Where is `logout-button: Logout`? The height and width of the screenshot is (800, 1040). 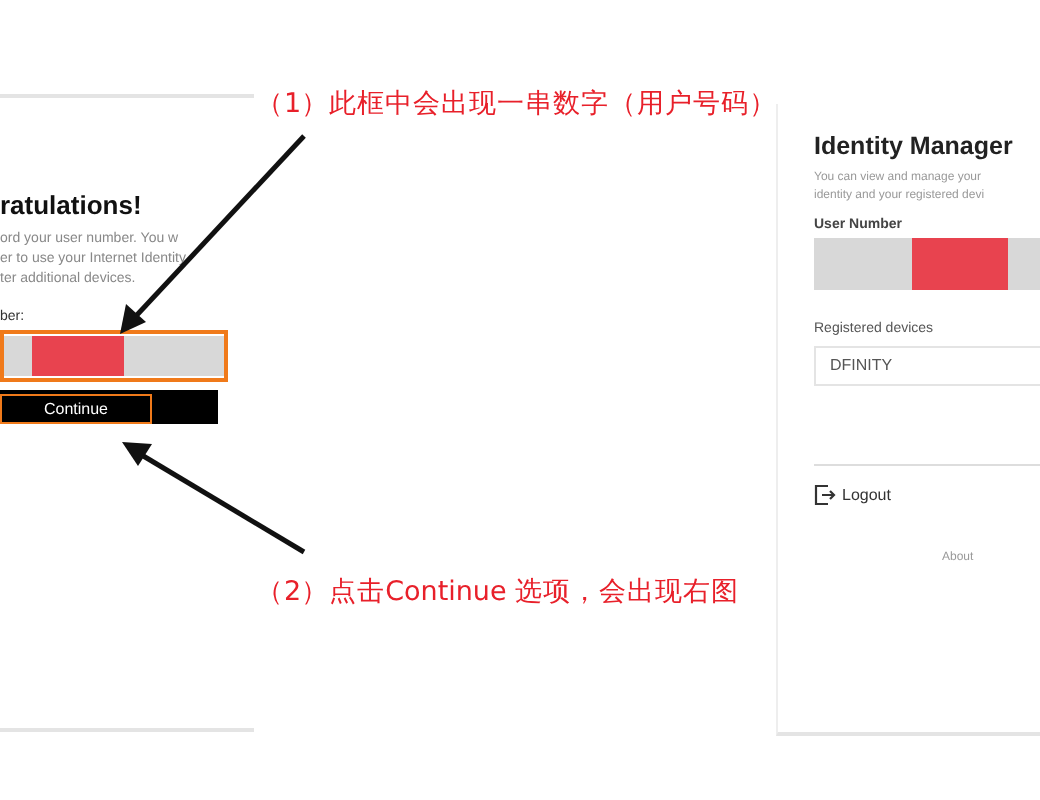
logout-button: Logout is located at coordinates (856, 495).